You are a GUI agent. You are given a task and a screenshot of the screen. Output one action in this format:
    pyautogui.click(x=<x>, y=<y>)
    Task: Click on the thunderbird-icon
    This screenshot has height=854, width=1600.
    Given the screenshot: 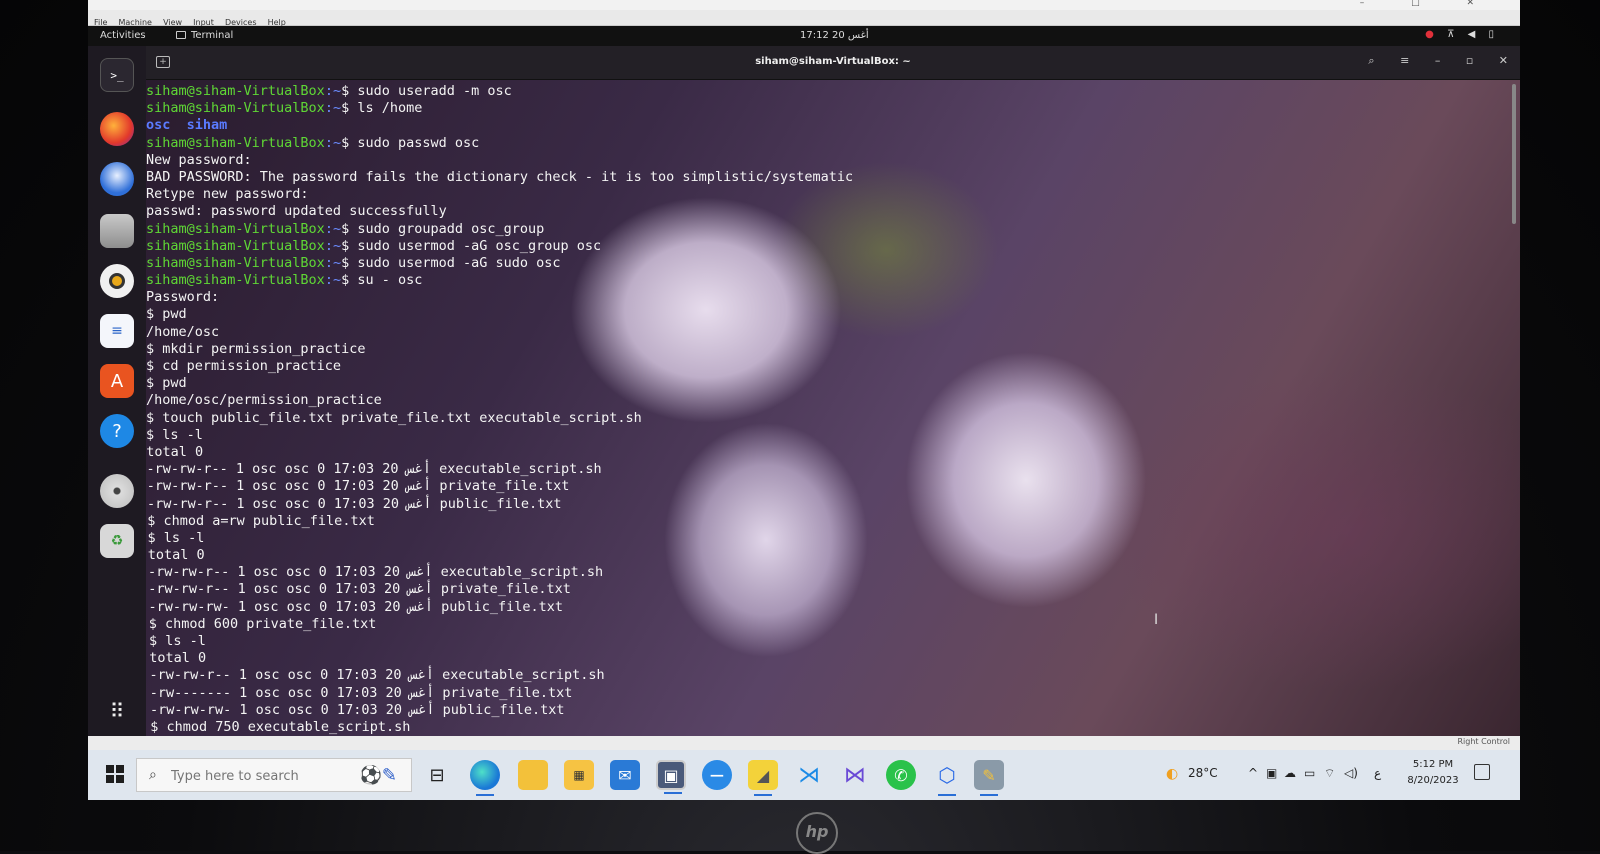 What is the action you would take?
    pyautogui.click(x=117, y=179)
    